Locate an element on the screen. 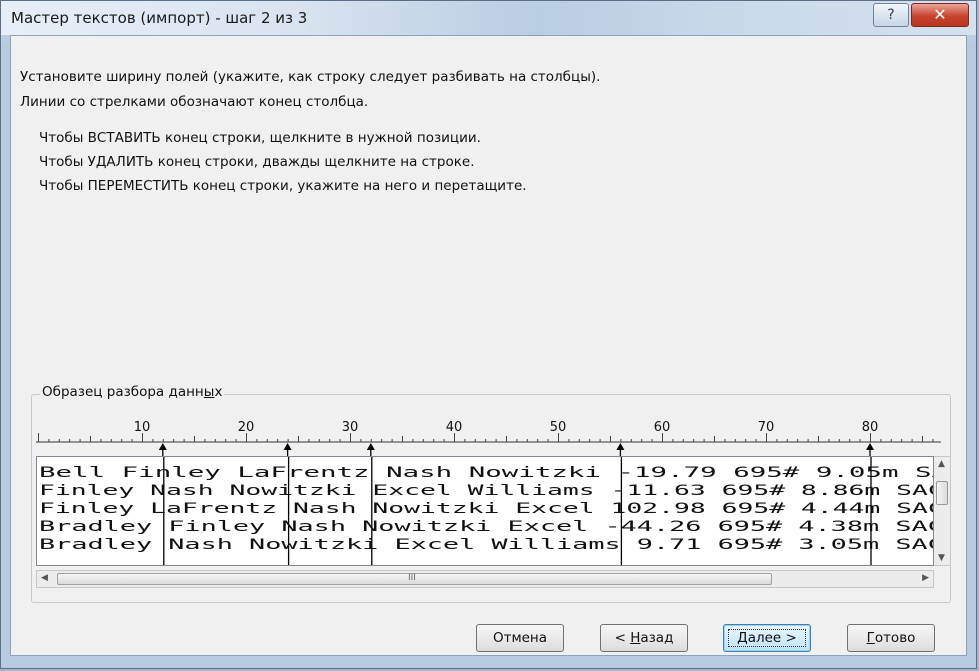 This screenshot has height=671, width=979. scroll-left-icon: ◀ is located at coordinates (44, 578).